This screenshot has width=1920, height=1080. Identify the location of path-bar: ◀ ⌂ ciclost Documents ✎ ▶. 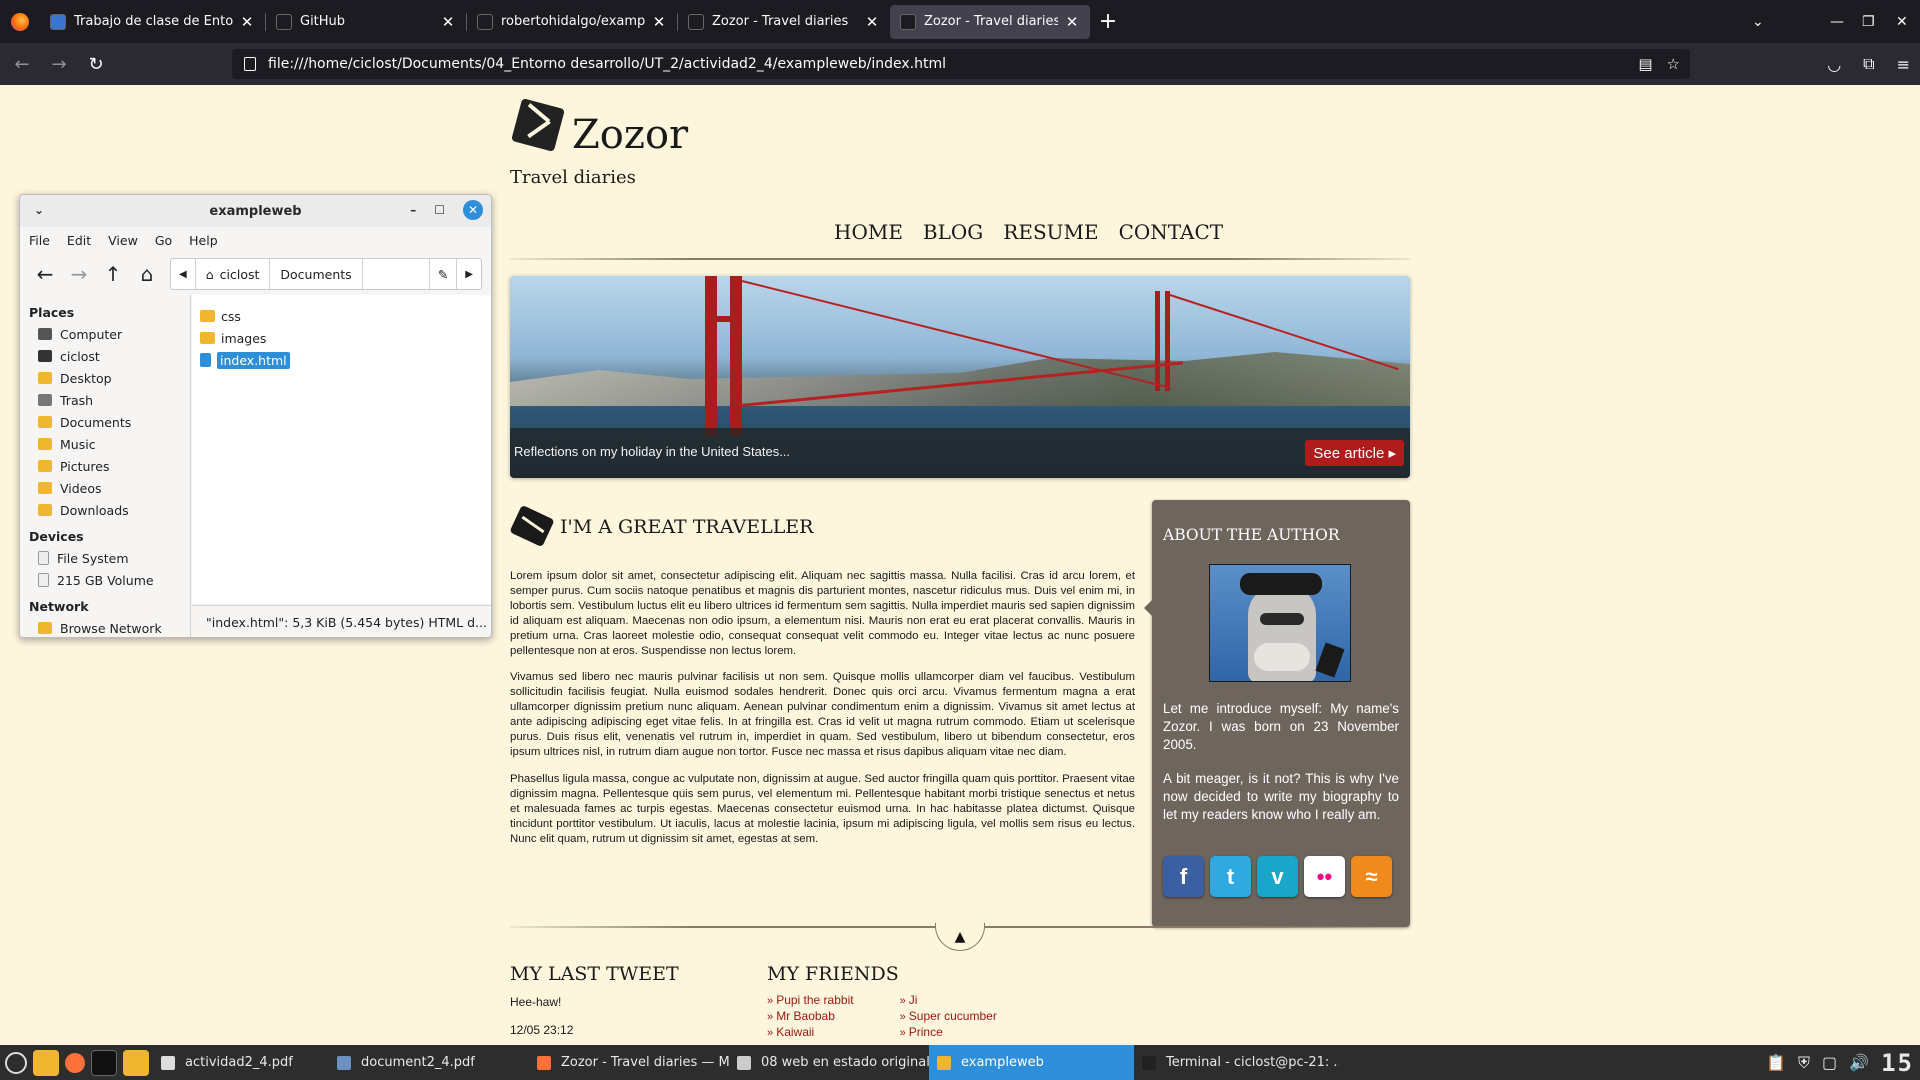
(326, 274).